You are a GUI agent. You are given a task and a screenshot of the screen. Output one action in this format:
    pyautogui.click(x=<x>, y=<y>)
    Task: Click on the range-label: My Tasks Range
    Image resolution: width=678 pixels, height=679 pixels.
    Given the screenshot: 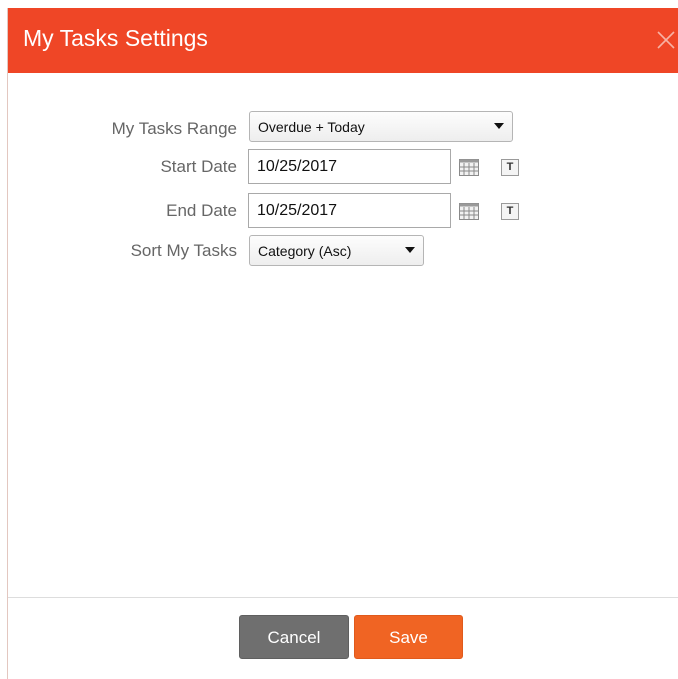 What is the action you would take?
    pyautogui.click(x=174, y=128)
    